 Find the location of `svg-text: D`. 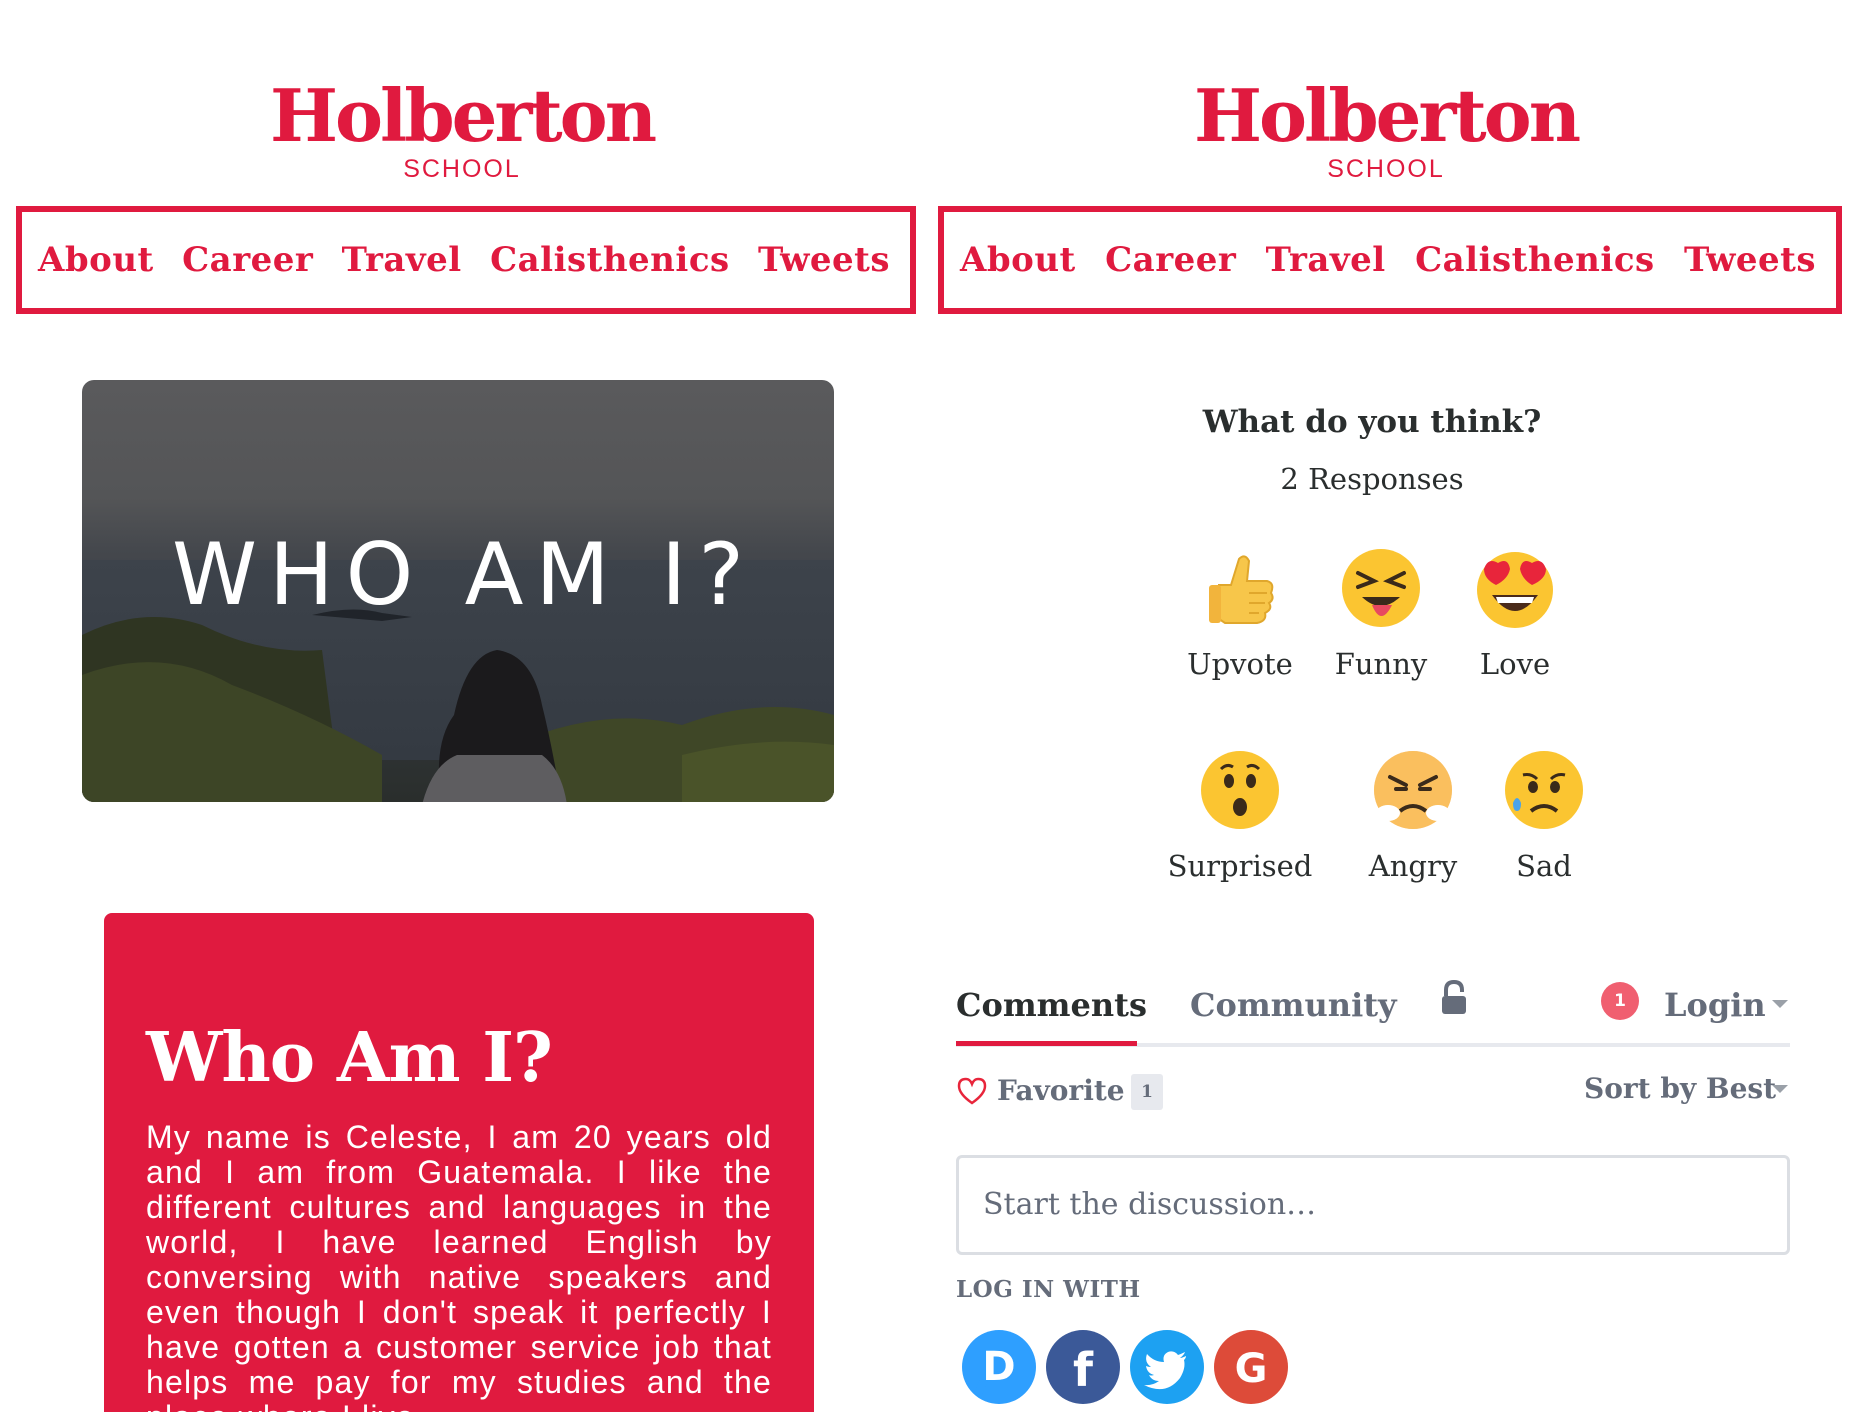

svg-text: D is located at coordinates (998, 1367).